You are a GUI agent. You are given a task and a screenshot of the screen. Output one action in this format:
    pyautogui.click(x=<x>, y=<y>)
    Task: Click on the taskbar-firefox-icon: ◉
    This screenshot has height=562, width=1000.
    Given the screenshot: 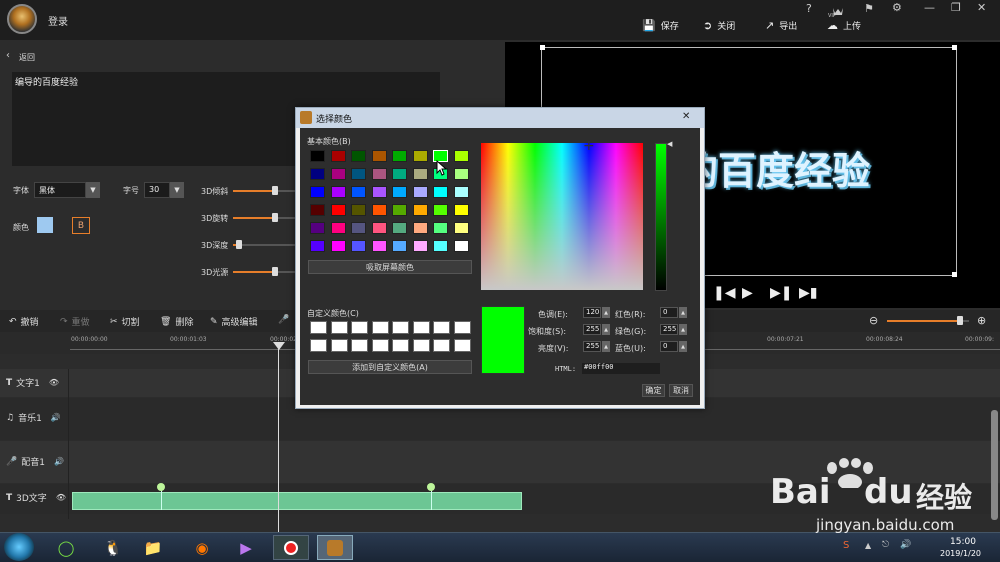 What is the action you would take?
    pyautogui.click(x=202, y=547)
    